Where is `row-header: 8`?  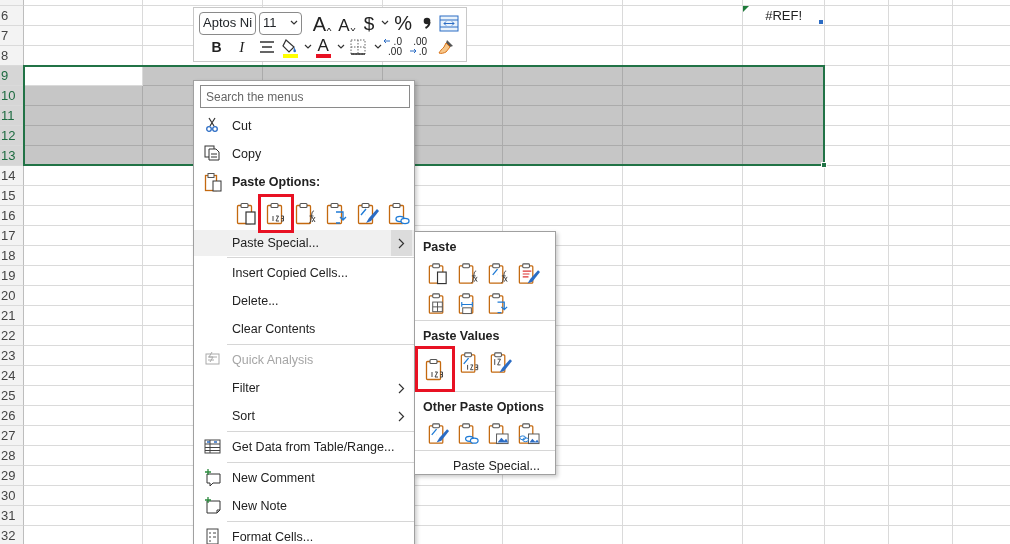
row-header: 8 is located at coordinates (12, 56).